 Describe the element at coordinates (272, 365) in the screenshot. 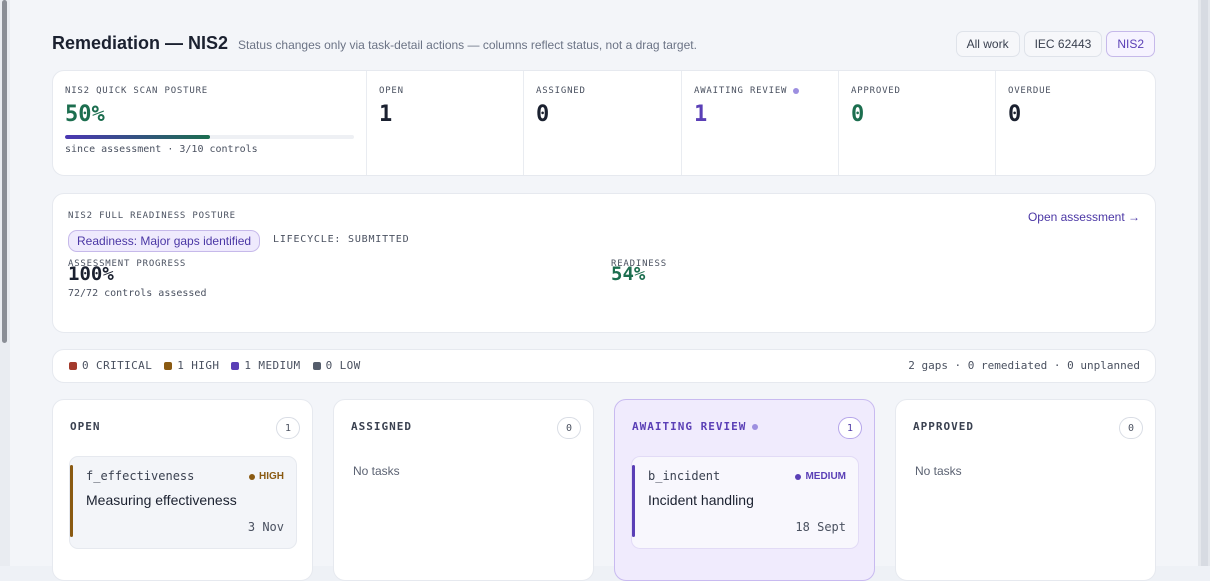

I see `severity-medium-label: 1 MEDIUM` at that location.